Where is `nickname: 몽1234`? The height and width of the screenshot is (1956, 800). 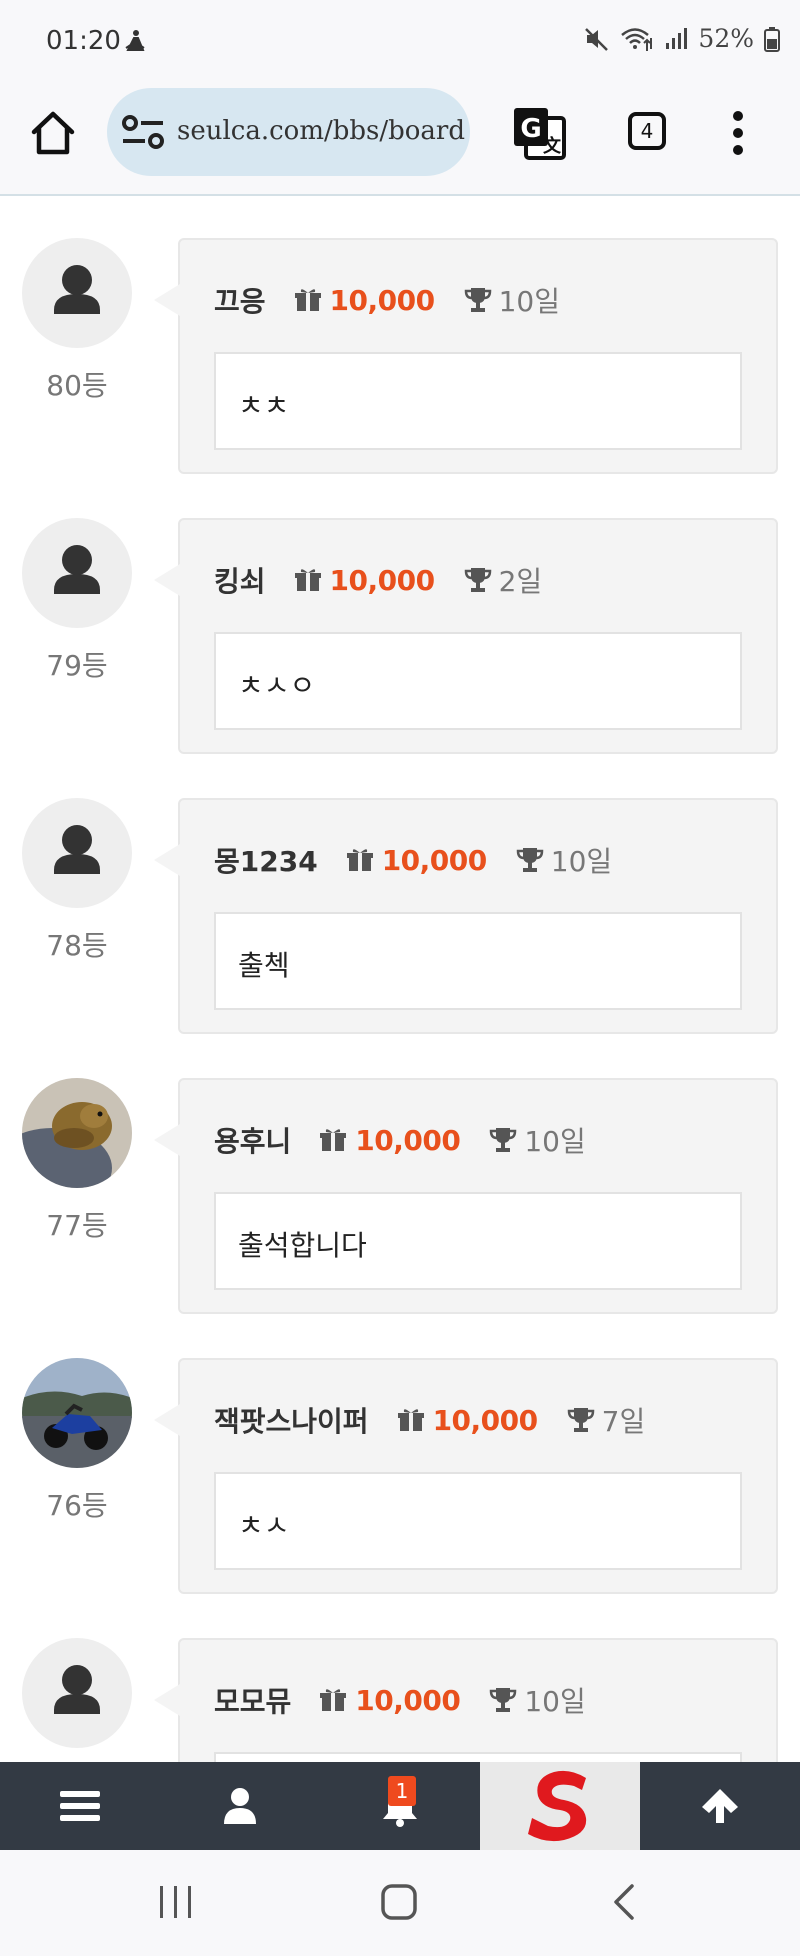 nickname: 몽1234 is located at coordinates (266, 860).